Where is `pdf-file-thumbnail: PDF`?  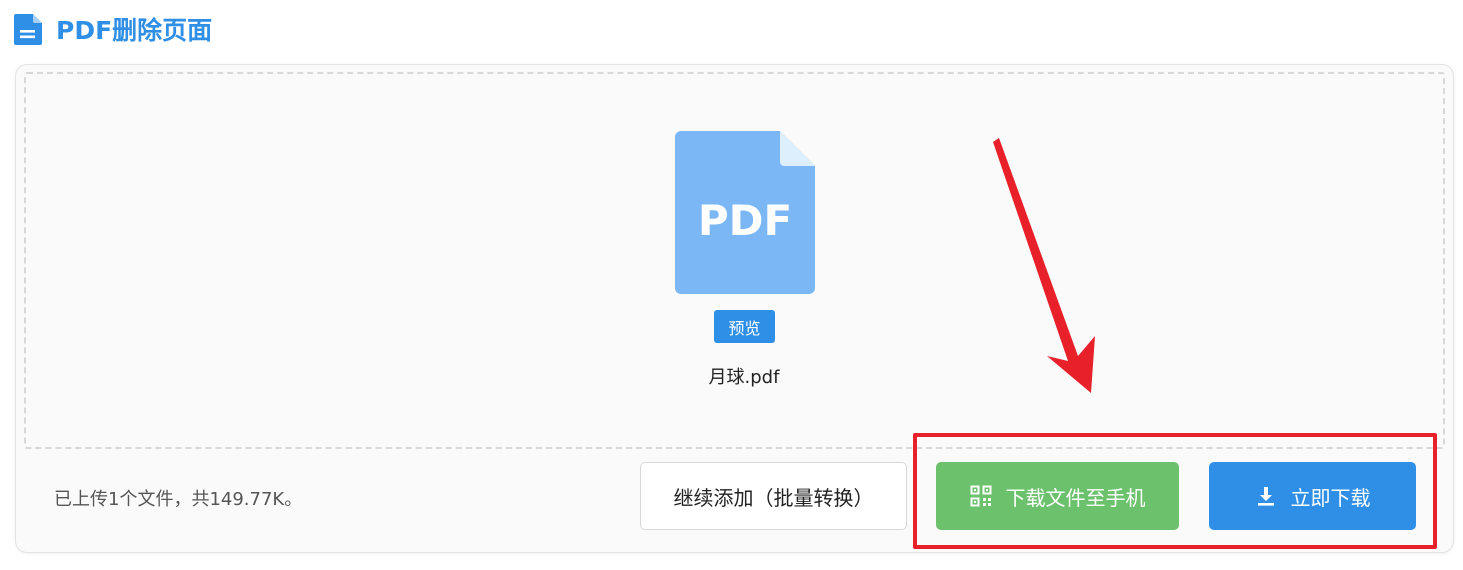
pdf-file-thumbnail: PDF is located at coordinates (745, 212).